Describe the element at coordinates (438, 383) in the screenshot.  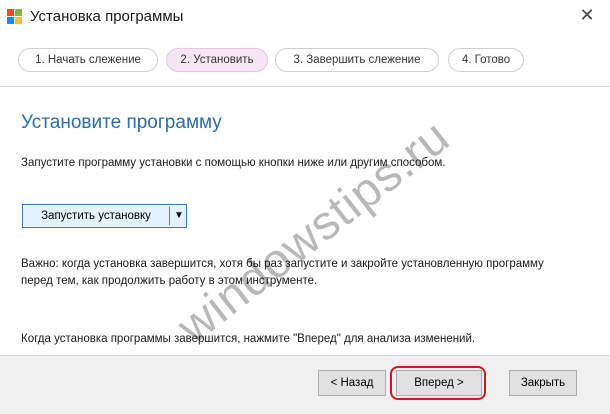
I see `red-highlight-outline` at that location.